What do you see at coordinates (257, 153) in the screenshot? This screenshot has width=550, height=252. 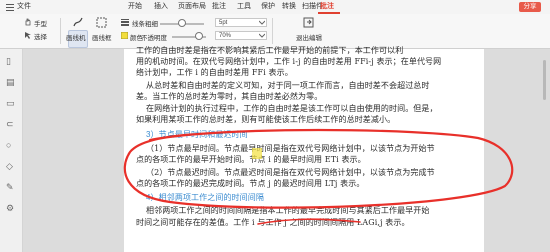 I see `yellow-highlight` at bounding box center [257, 153].